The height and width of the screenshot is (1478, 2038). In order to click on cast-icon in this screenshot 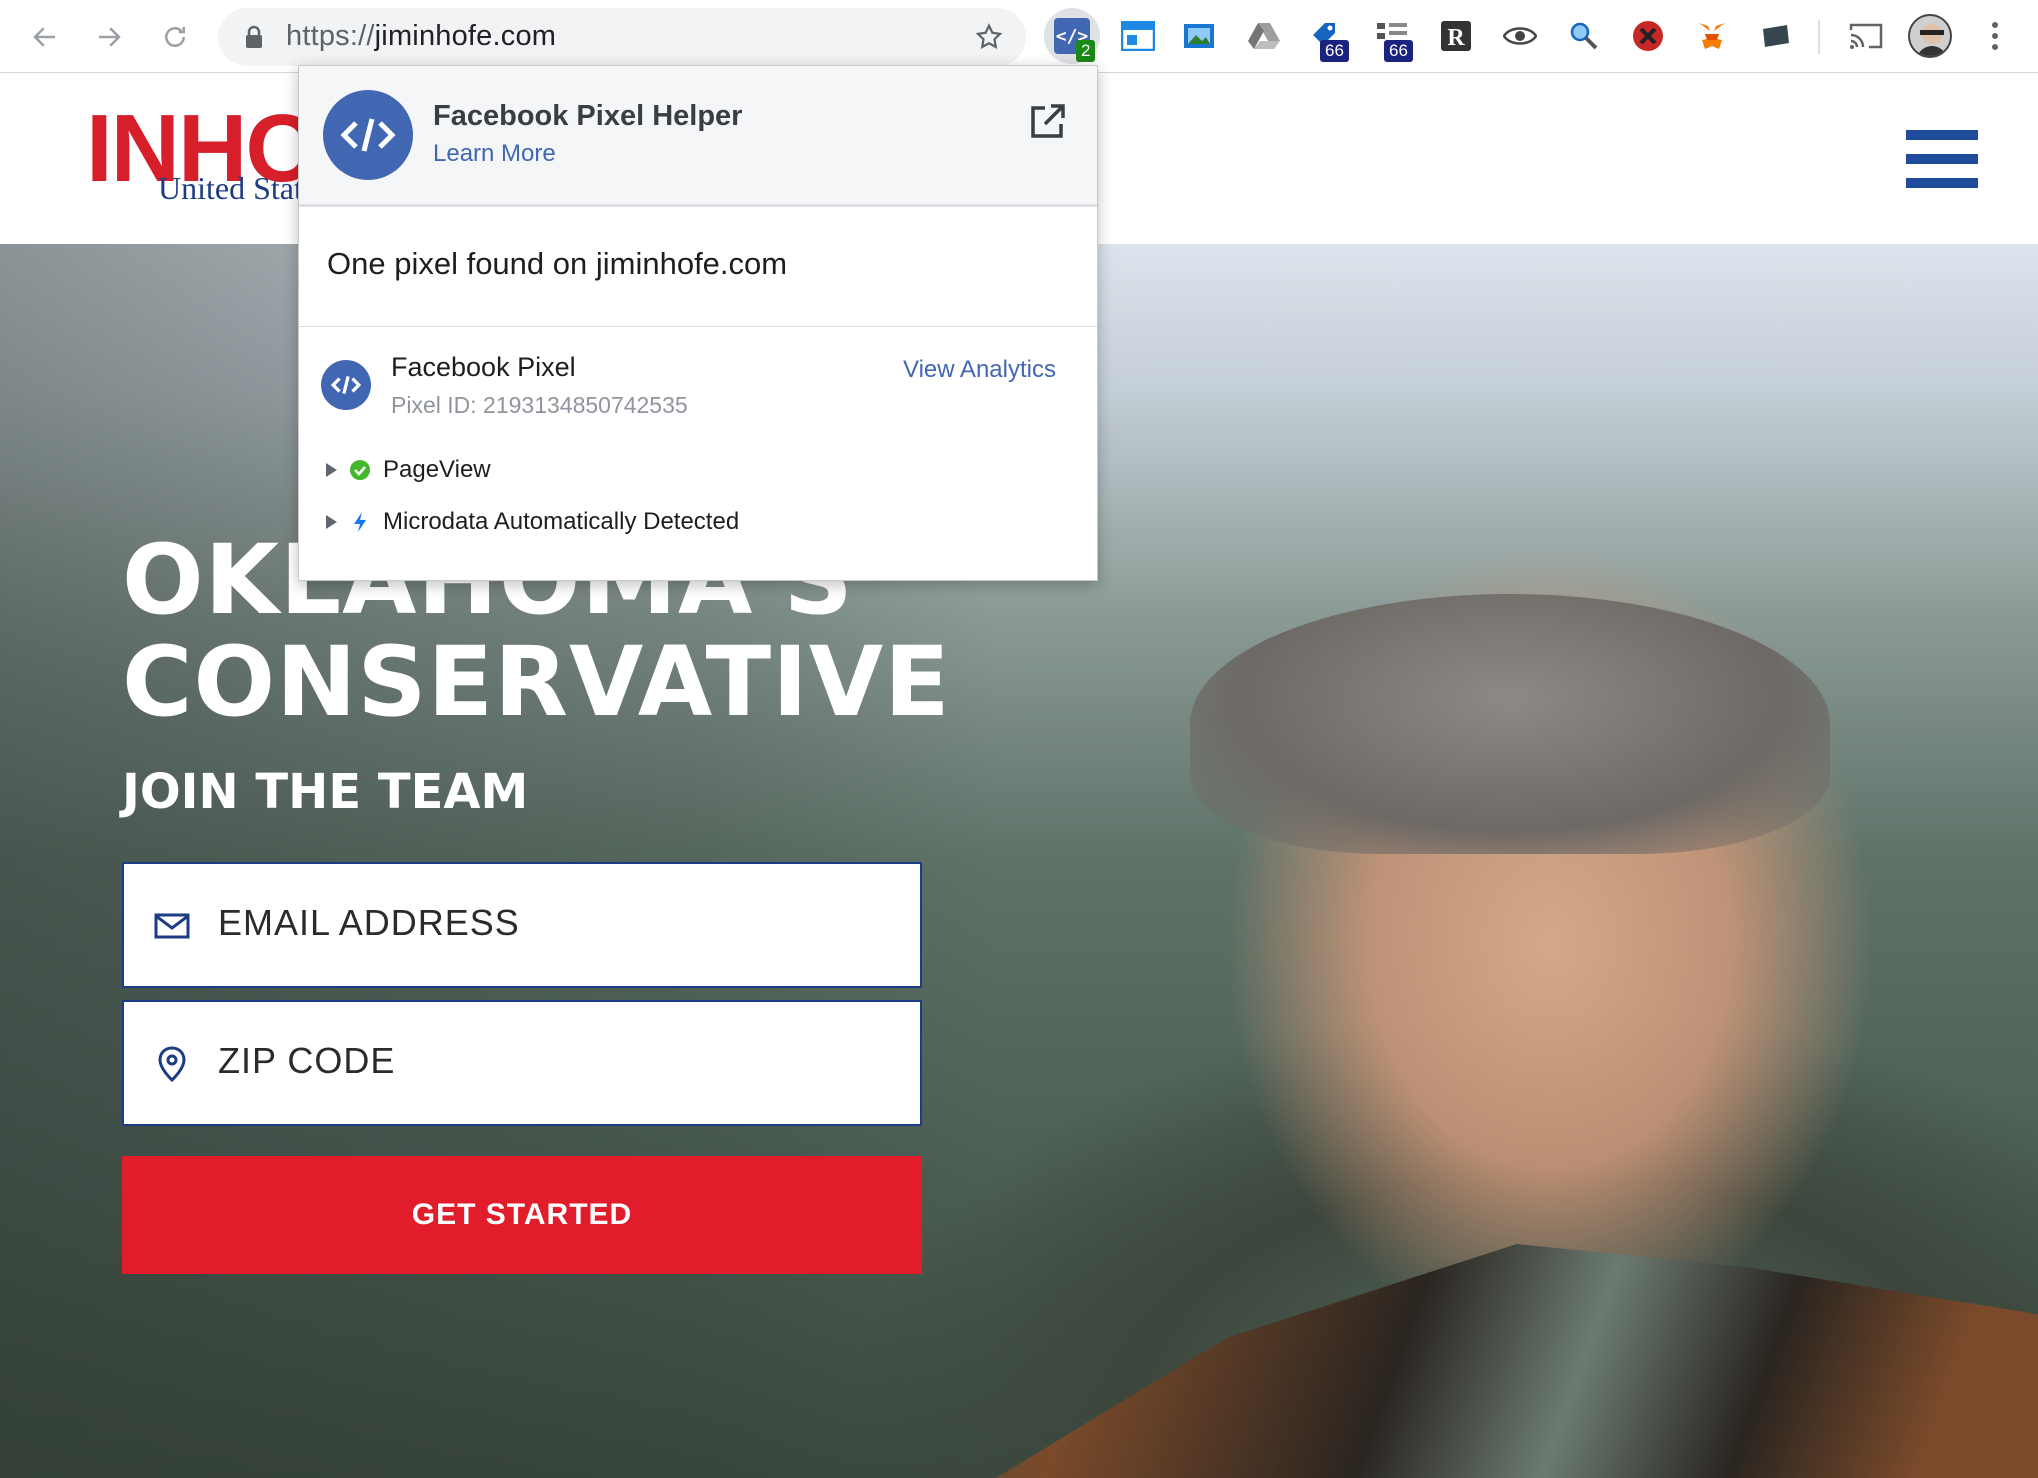, I will do `click(1866, 36)`.